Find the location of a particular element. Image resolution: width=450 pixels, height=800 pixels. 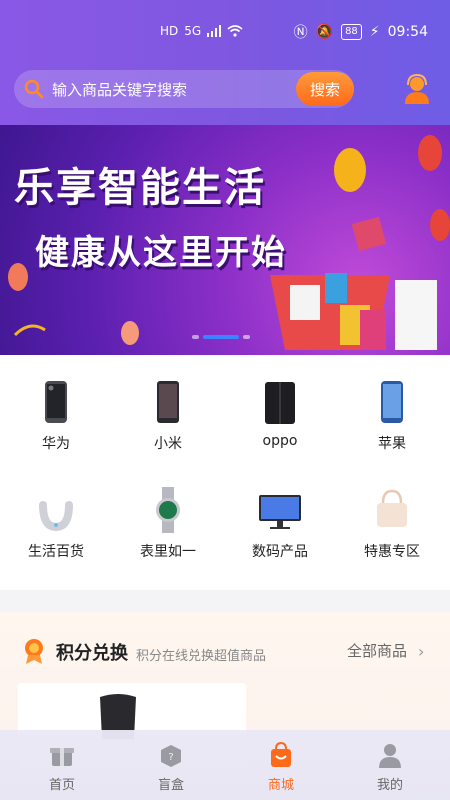

category-label: 生活百货 is located at coordinates (56, 552).